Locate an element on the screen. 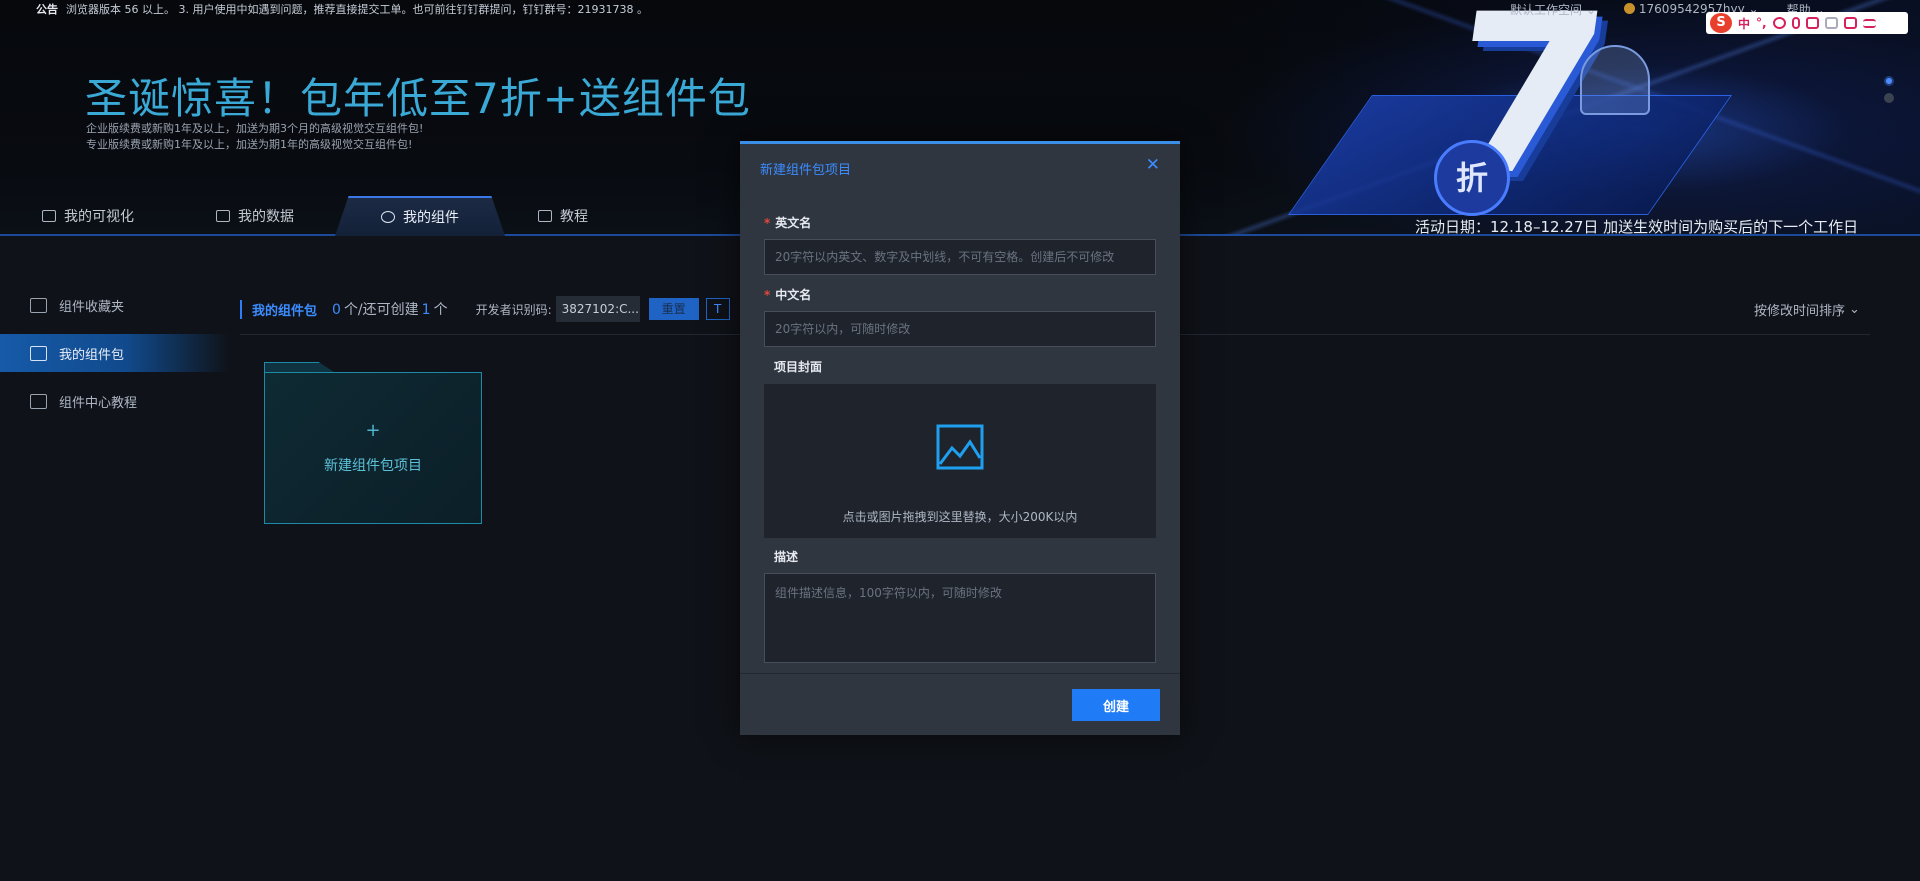 This screenshot has height=881, width=1920. sidebar-item-label: 组件中心教程 is located at coordinates (98, 403).